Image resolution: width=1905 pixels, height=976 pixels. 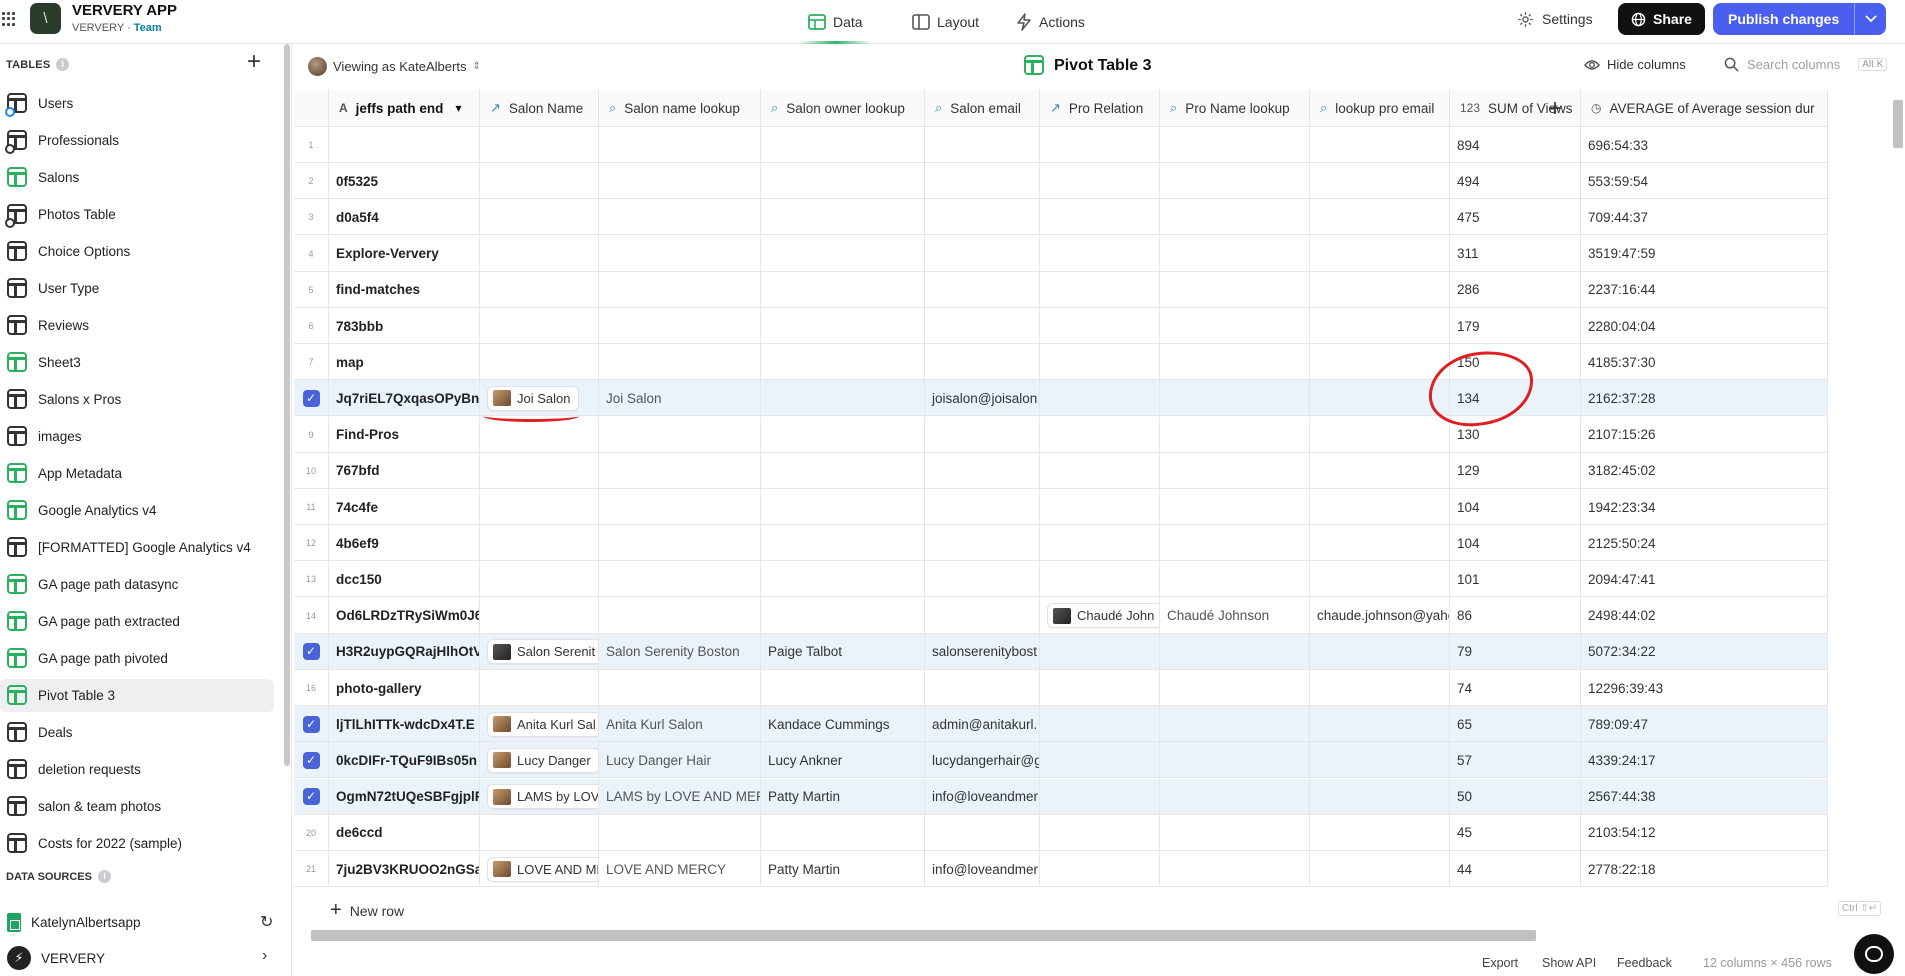 I want to click on chat-support-button, so click(x=1874, y=954).